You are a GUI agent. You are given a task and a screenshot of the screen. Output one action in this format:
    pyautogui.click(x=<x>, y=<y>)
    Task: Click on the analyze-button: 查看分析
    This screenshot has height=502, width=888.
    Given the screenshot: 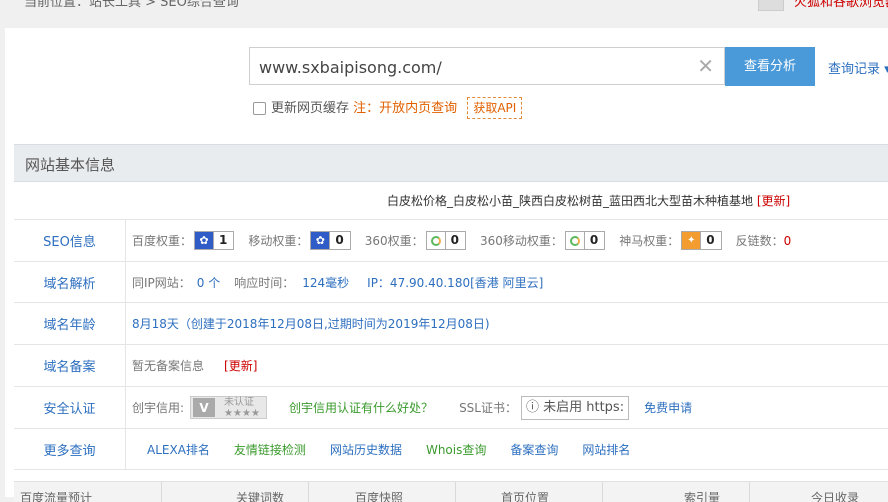 What is the action you would take?
    pyautogui.click(x=770, y=66)
    